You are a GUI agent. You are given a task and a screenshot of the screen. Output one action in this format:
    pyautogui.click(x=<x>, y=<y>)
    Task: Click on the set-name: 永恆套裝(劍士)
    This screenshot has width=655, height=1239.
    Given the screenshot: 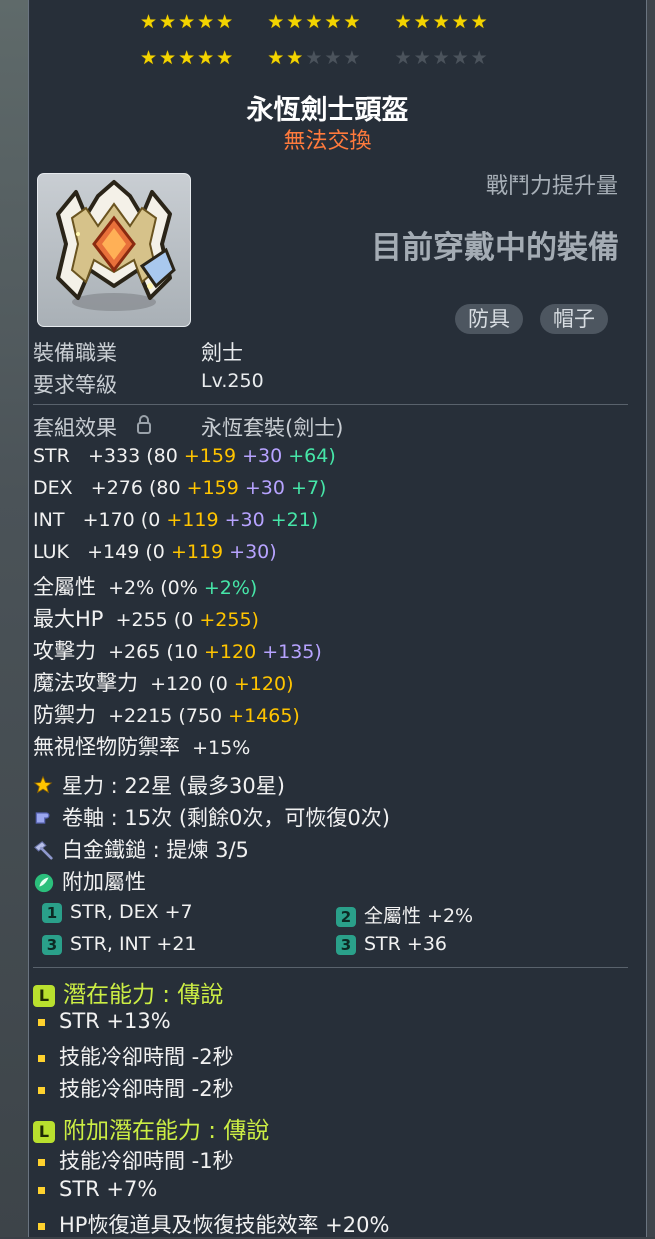 What is the action you would take?
    pyautogui.click(x=272, y=428)
    